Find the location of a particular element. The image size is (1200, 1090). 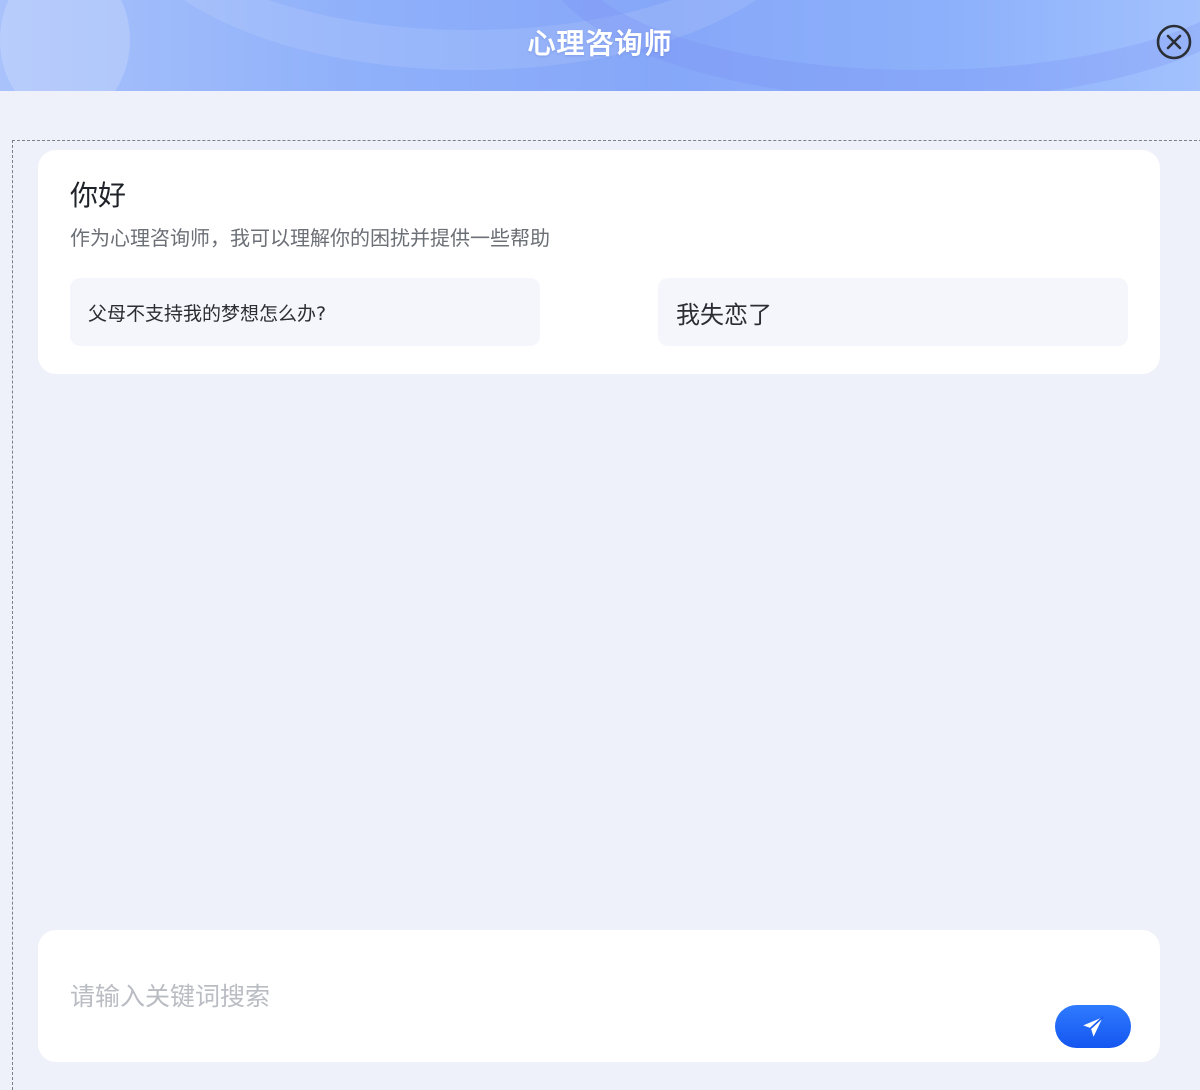

send-button is located at coordinates (1093, 1026).